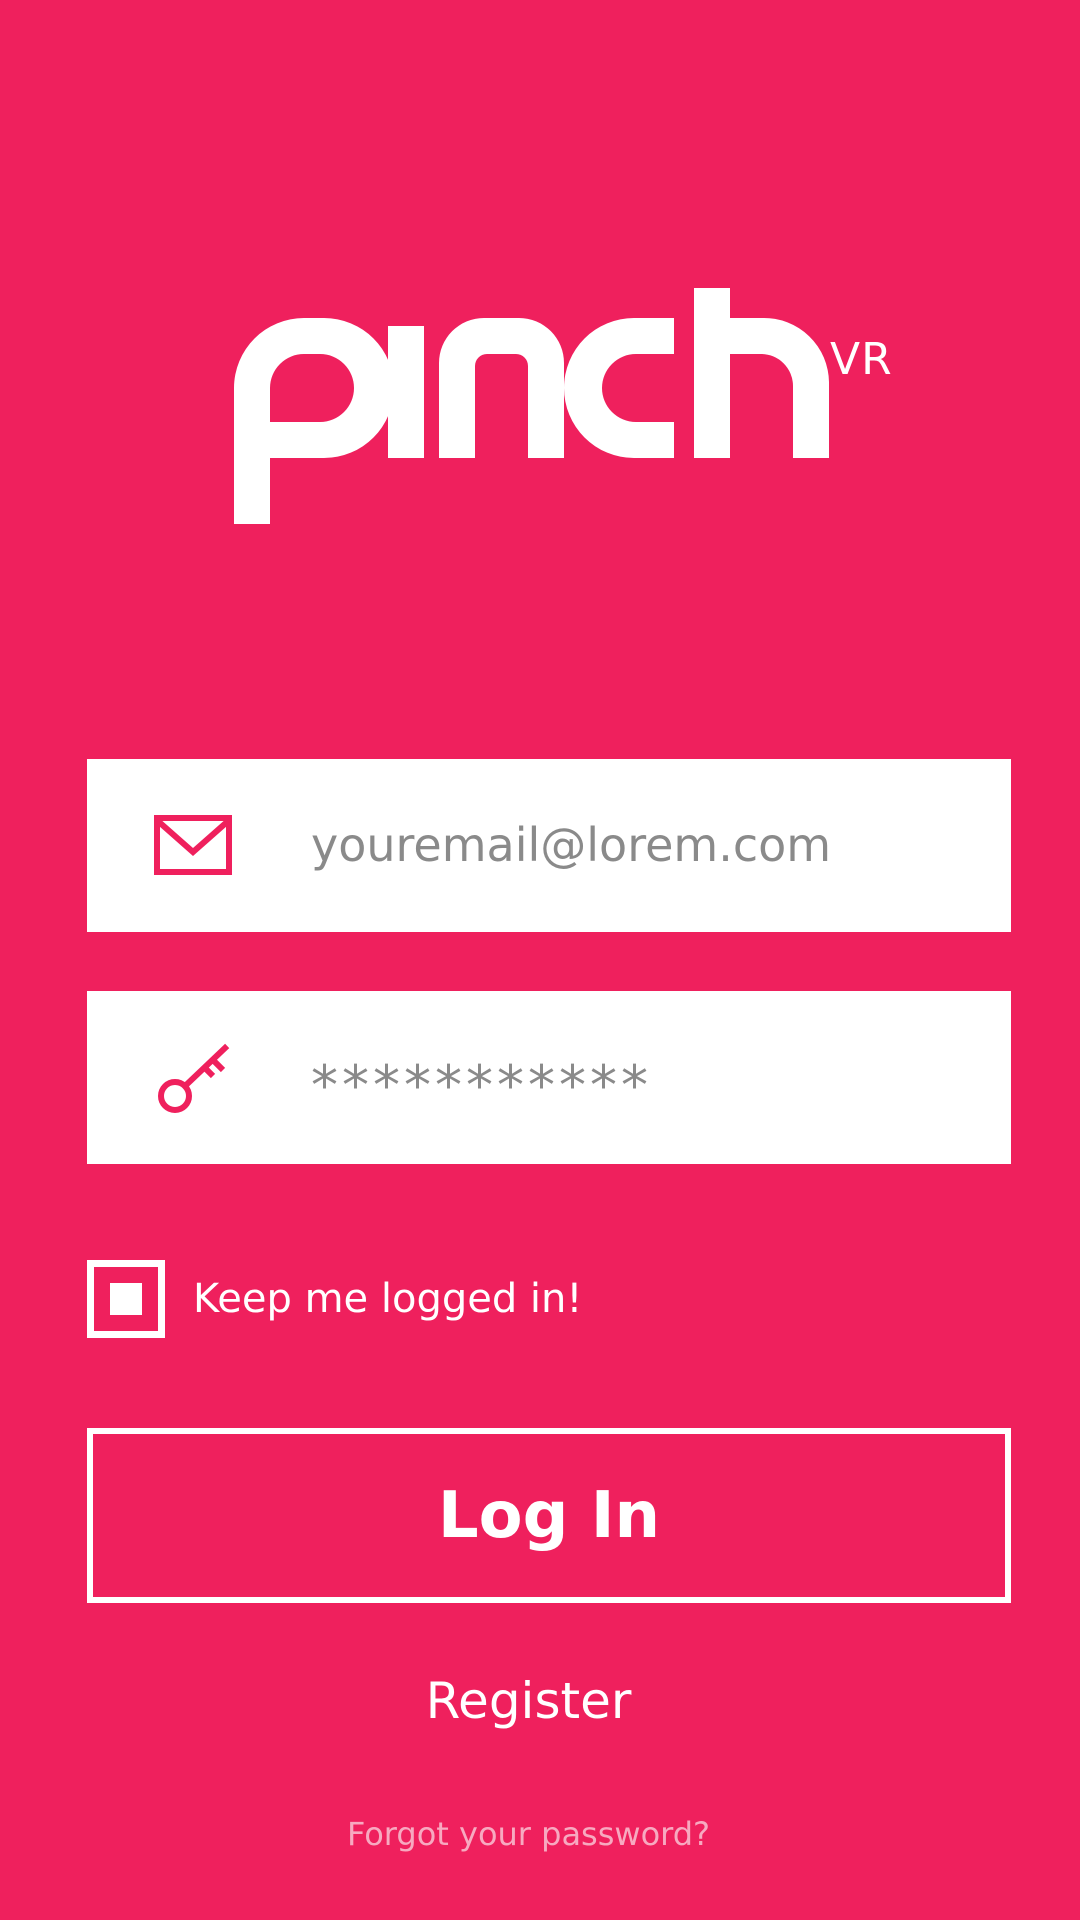  Describe the element at coordinates (861, 359) in the screenshot. I see `logo-superscript: VR` at that location.